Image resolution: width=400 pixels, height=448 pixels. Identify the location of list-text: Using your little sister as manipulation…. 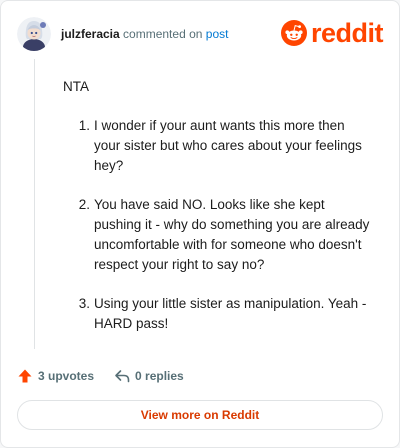
(230, 313).